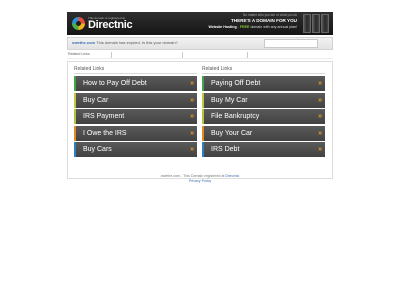 The height and width of the screenshot is (300, 400). Describe the element at coordinates (78, 23) in the screenshot. I see `directnic-logo-icon` at that location.